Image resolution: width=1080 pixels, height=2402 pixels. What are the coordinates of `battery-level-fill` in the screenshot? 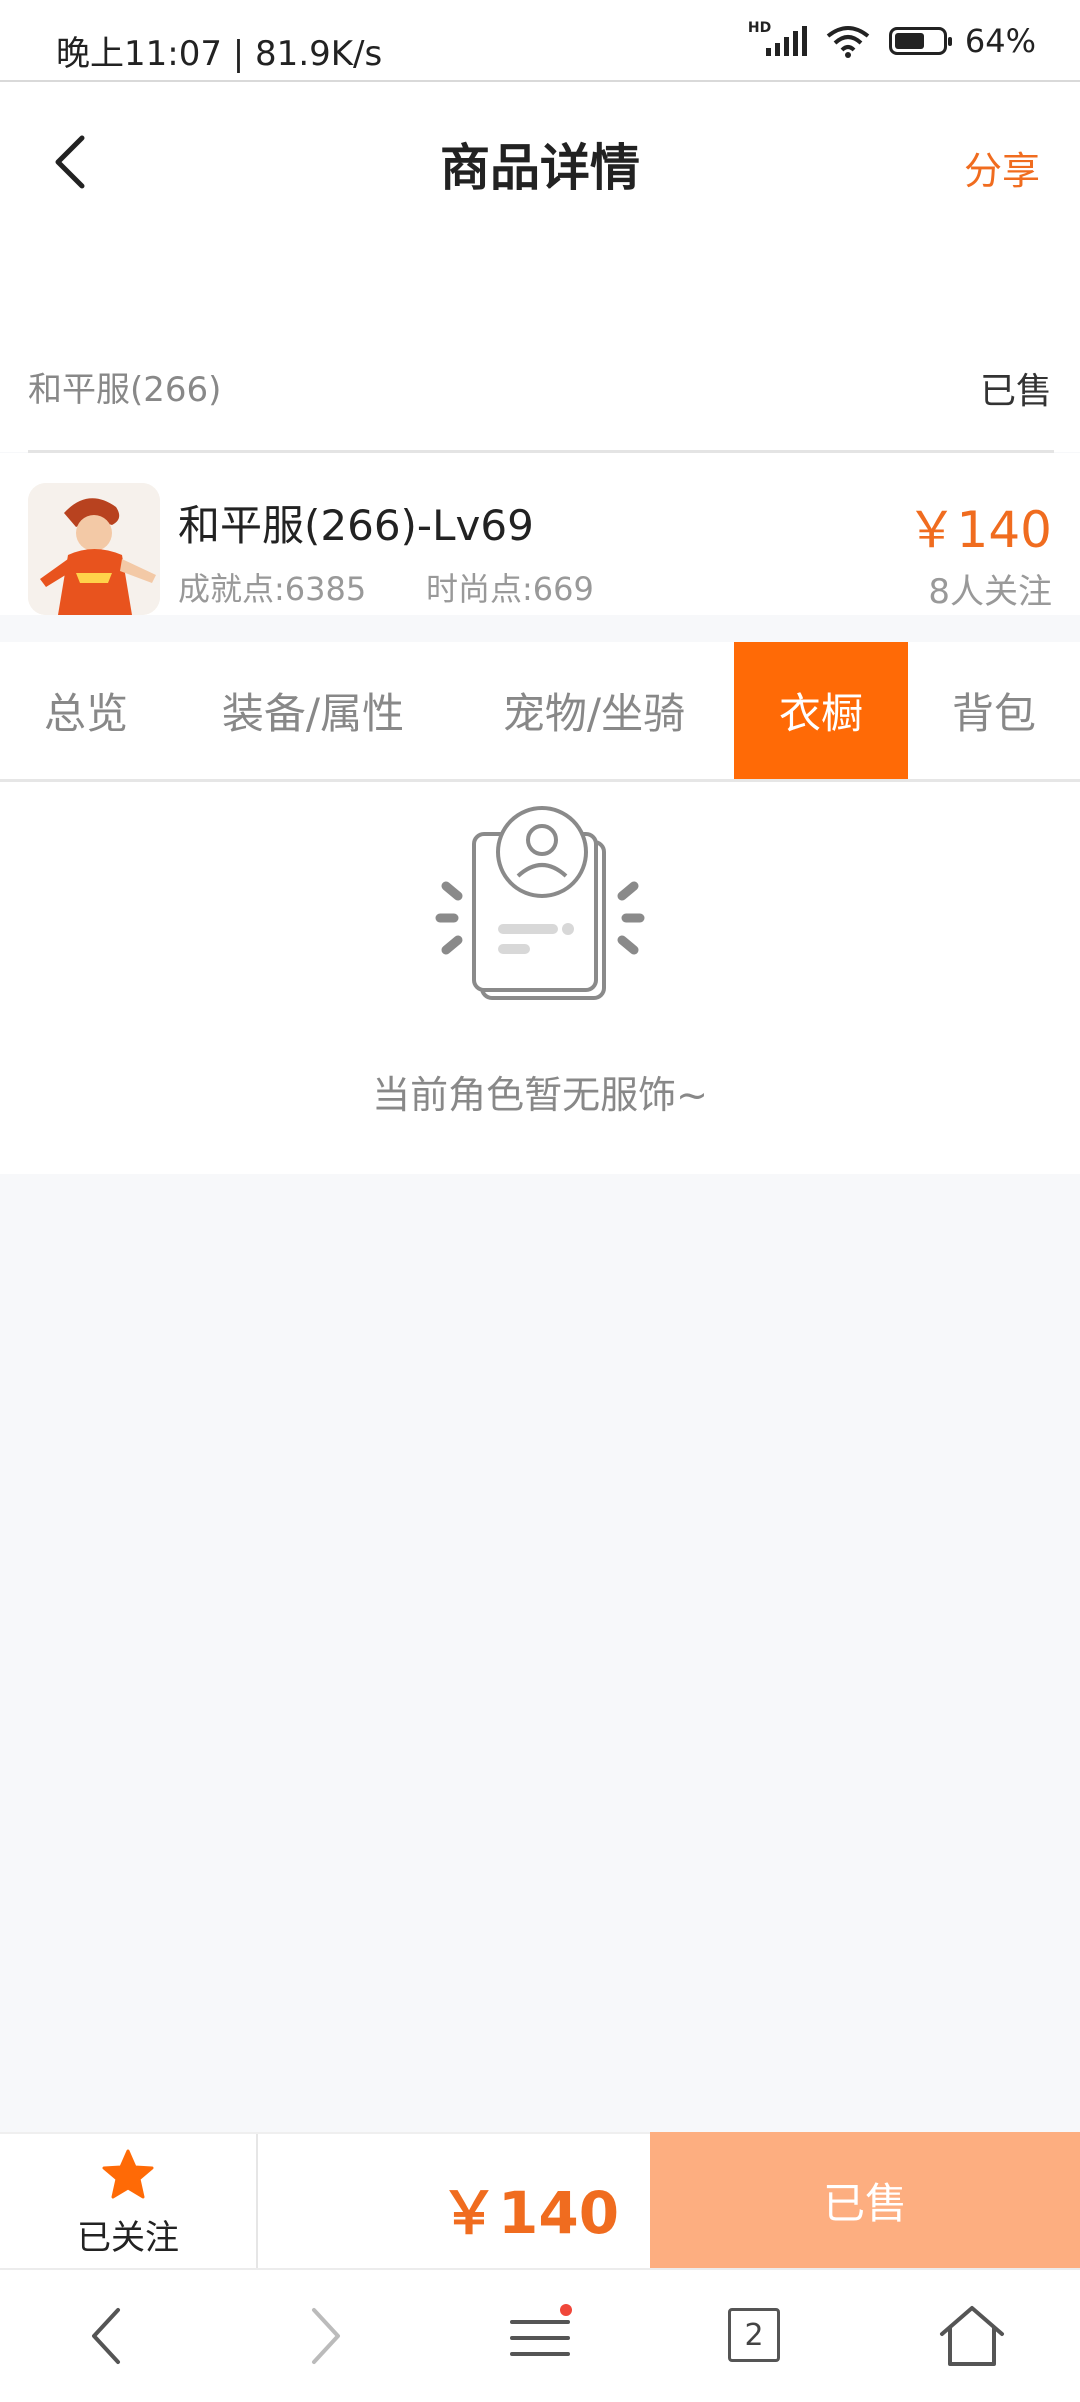 It's located at (909, 41).